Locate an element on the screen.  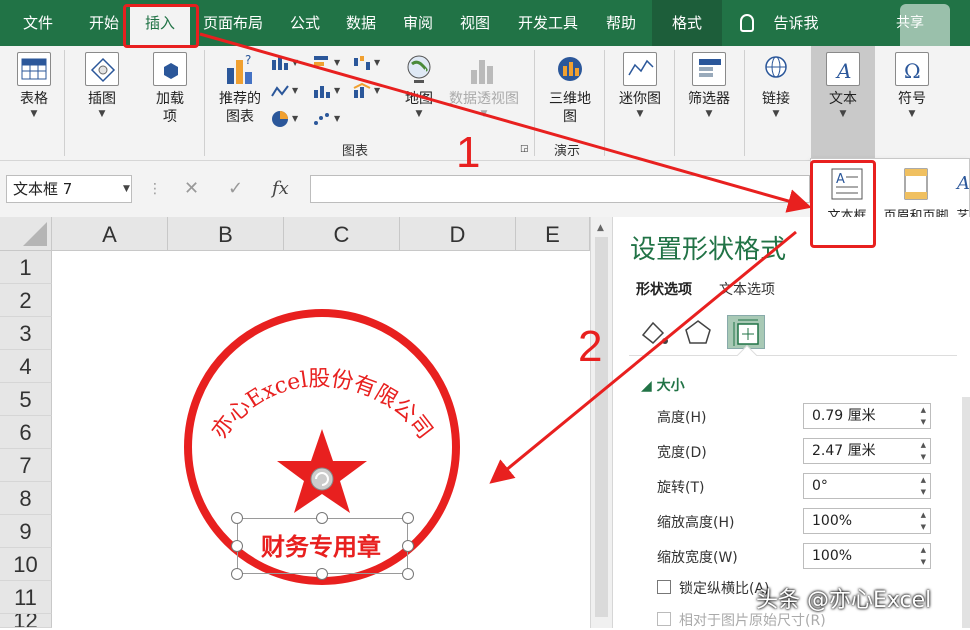
addins-button: 加载 项 is located at coordinates (170, 89).